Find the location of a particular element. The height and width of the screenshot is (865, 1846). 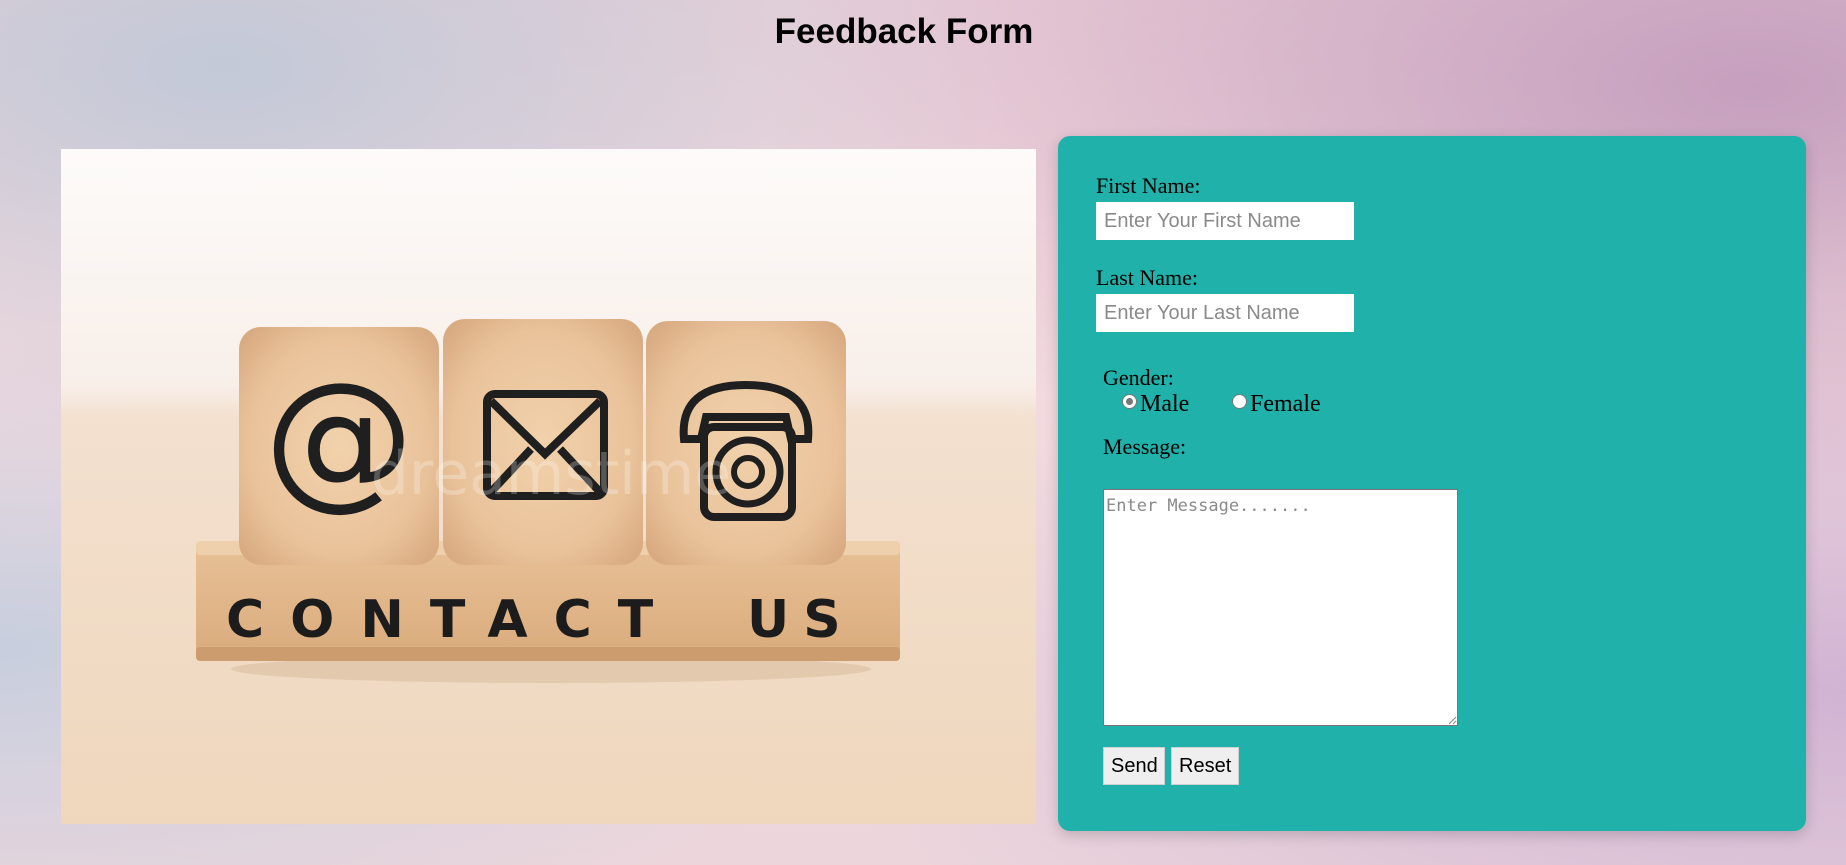

first-name-input is located at coordinates (1225, 221).